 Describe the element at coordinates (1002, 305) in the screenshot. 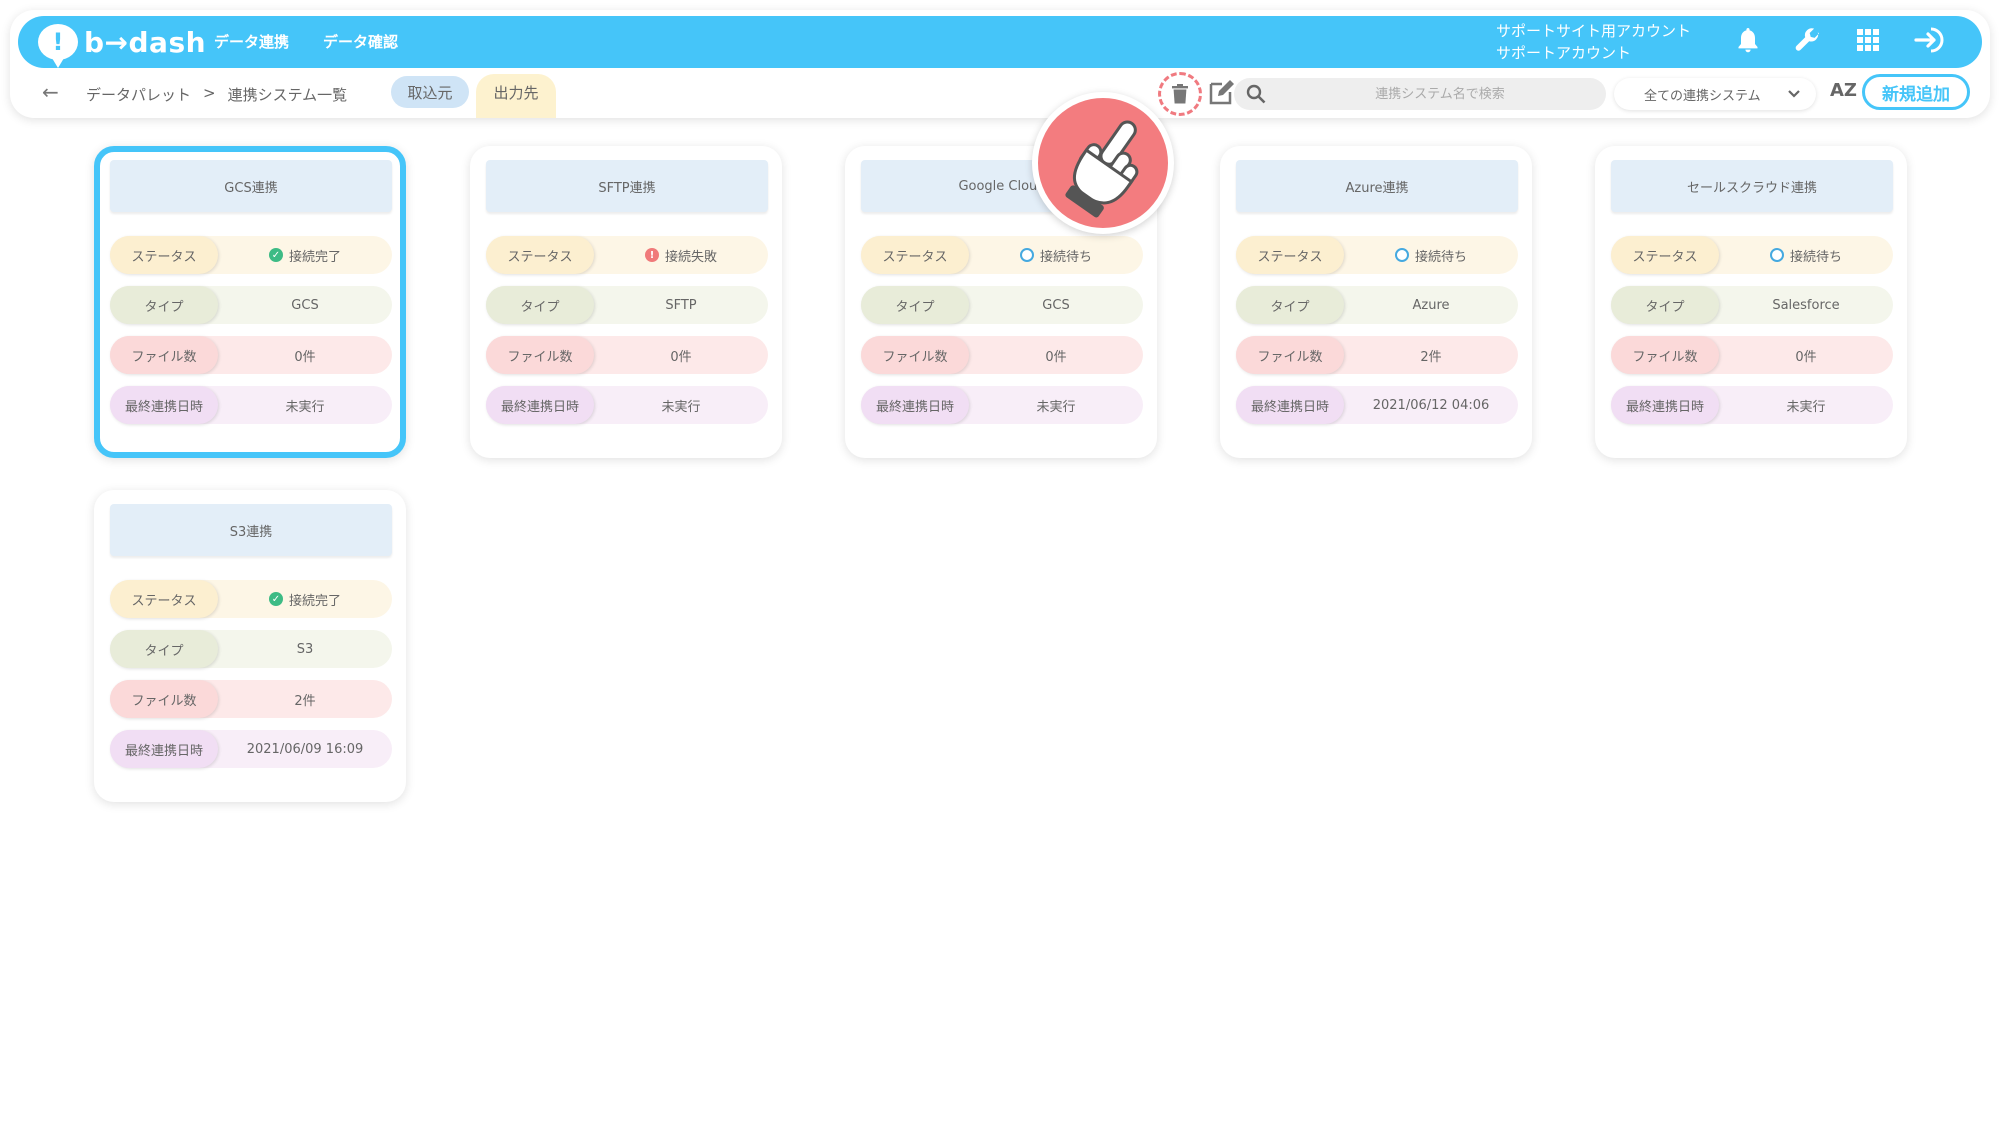

I see `type-row: タイプ GCS` at that location.